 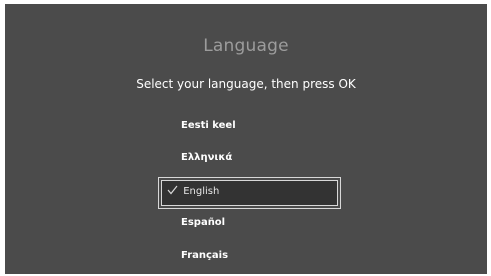 What do you see at coordinates (250, 256) in the screenshot?
I see `language-option-francais: Français` at bounding box center [250, 256].